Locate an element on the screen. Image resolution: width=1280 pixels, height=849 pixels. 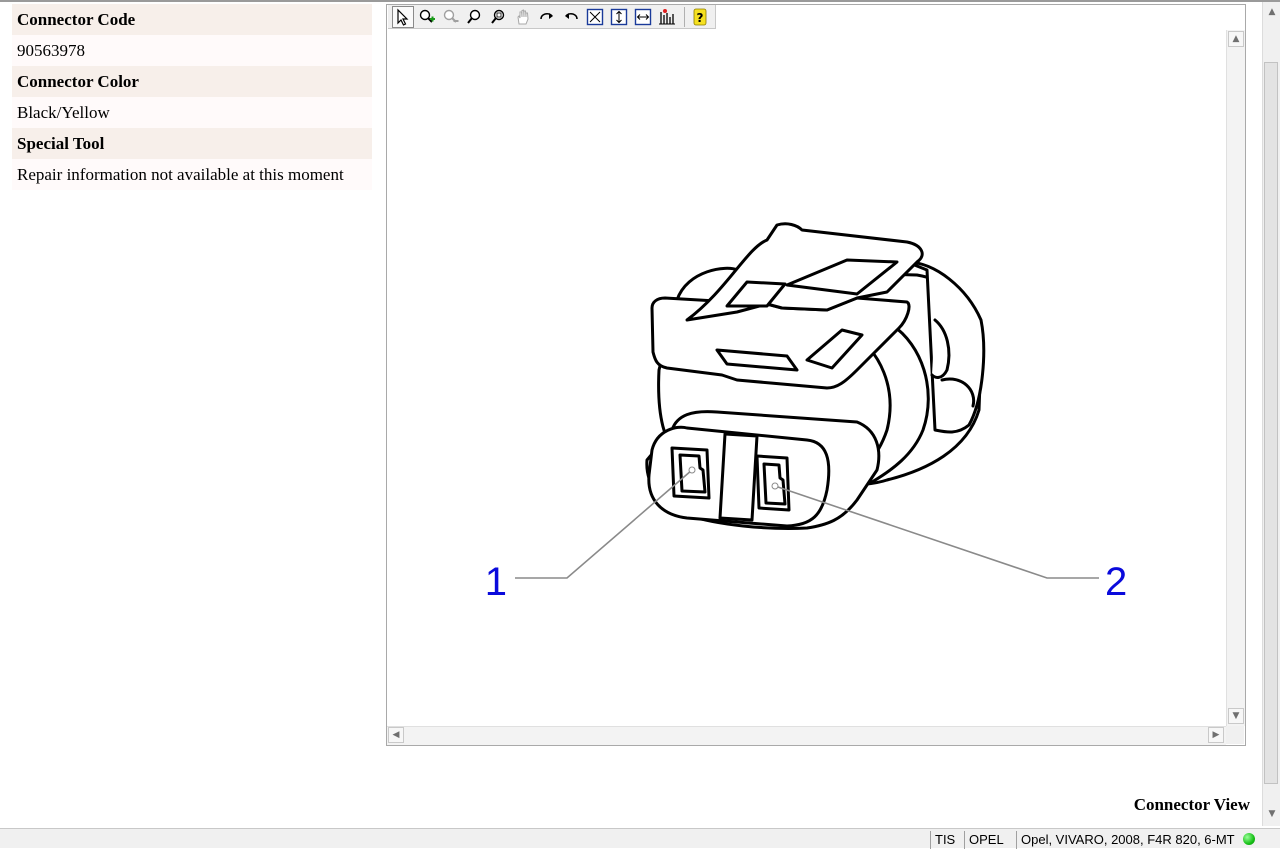
special-tool-label: Special Tool is located at coordinates (192, 143).